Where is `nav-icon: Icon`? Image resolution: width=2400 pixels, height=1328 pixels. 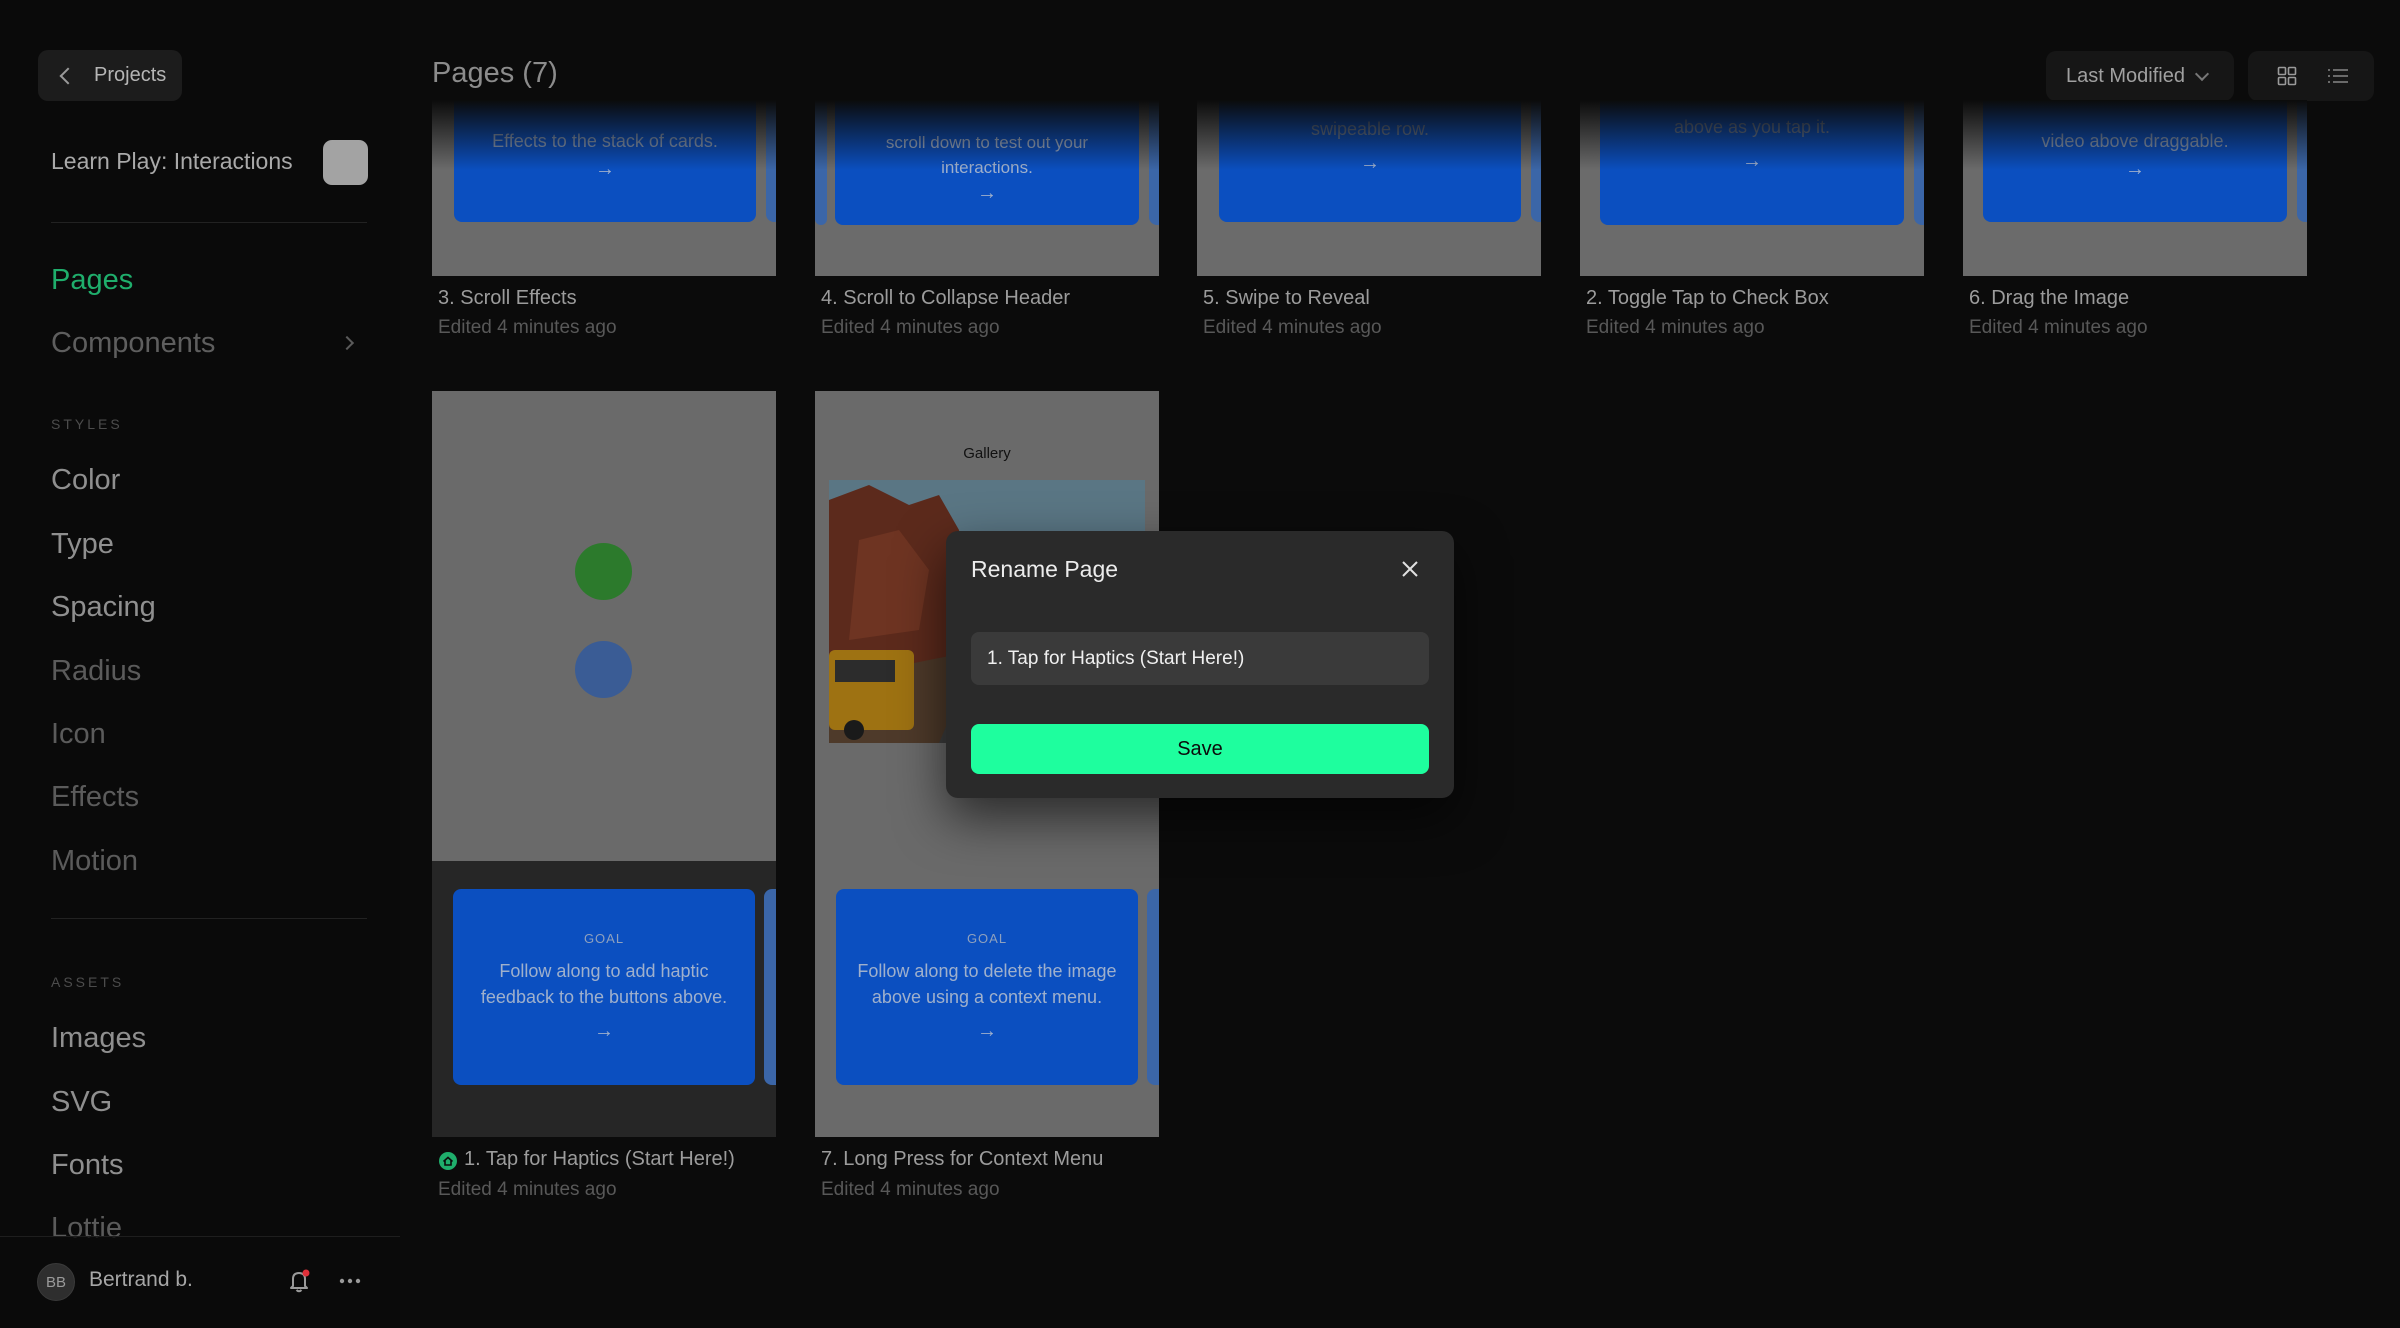
nav-icon: Icon is located at coordinates (78, 734).